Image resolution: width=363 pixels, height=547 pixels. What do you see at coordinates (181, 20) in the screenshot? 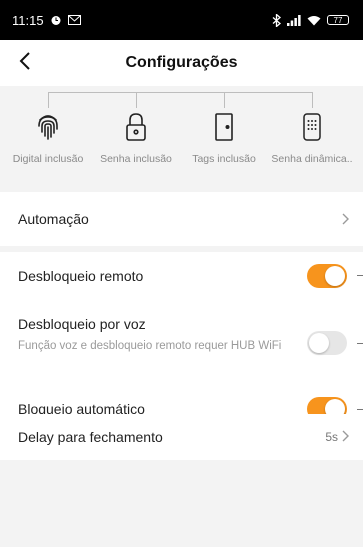
I see `status-bar: 11:15 77` at bounding box center [181, 20].